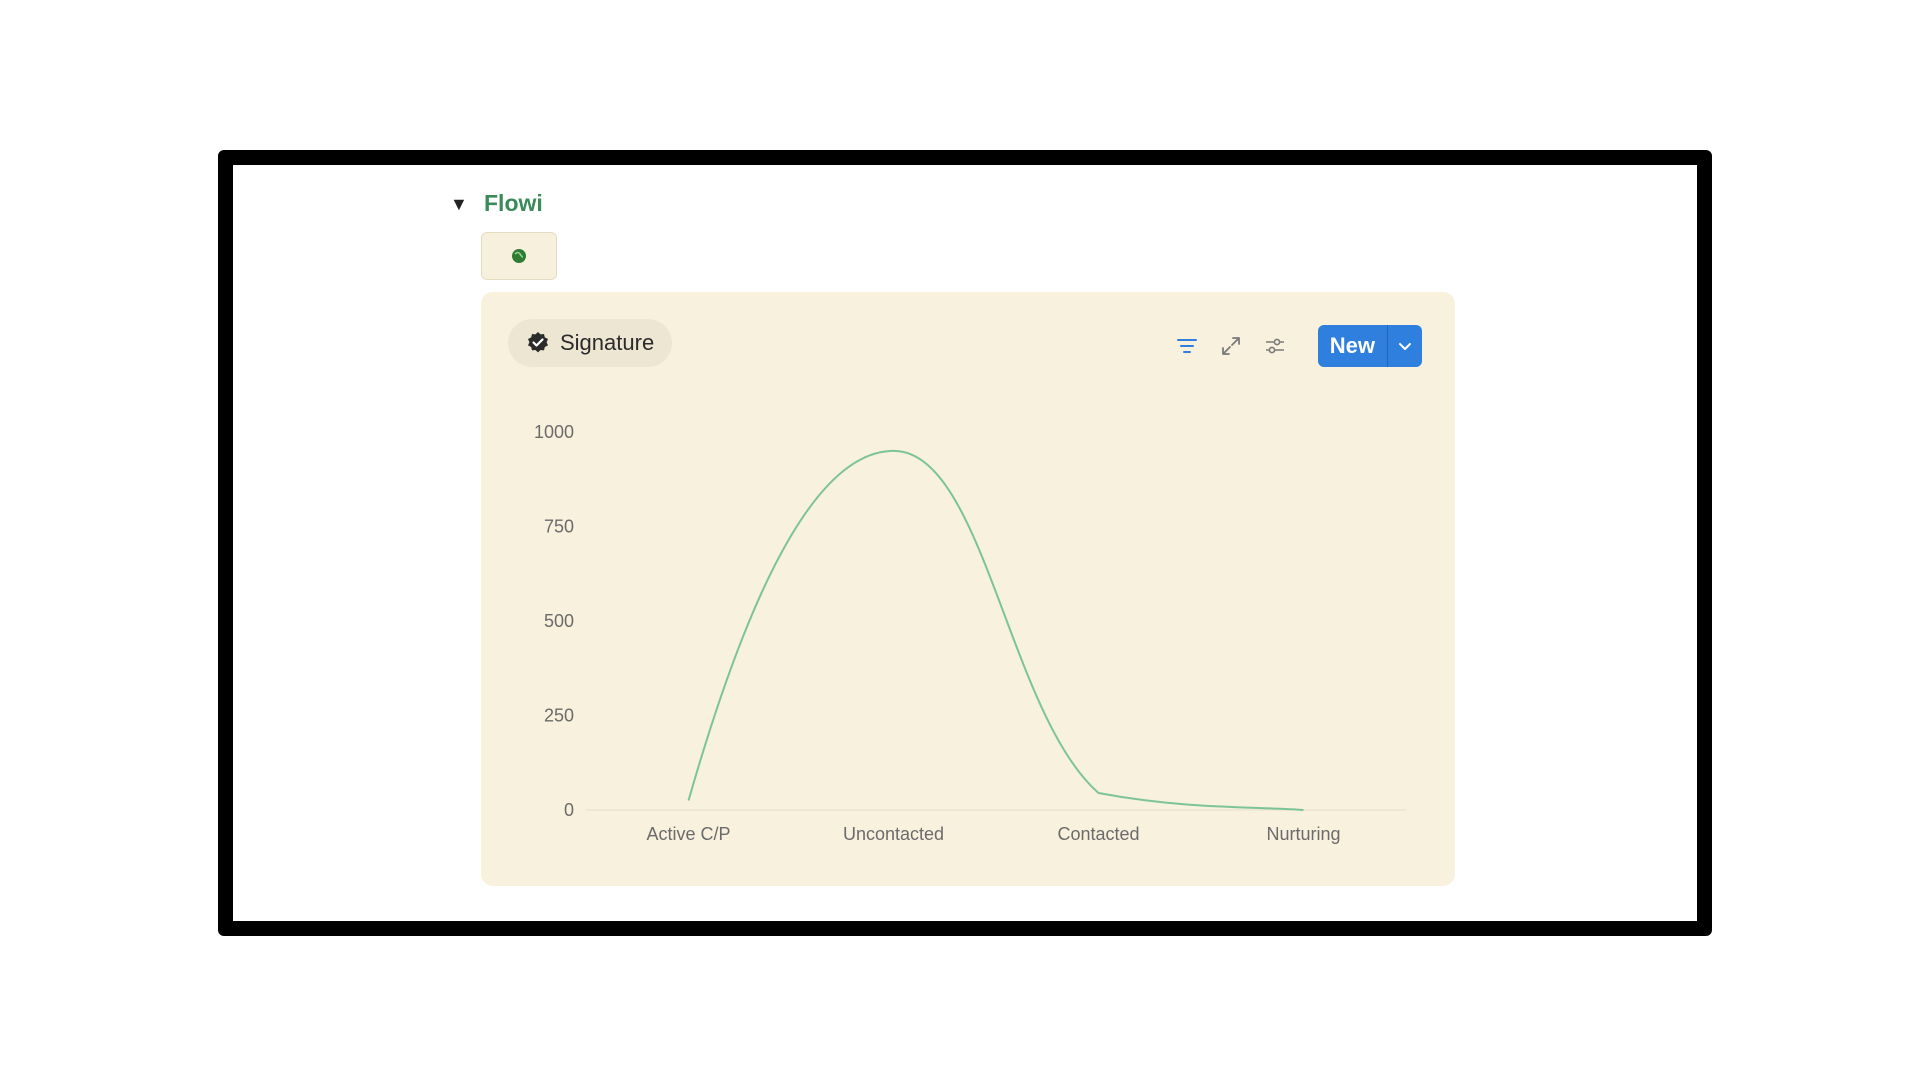  I want to click on y-axis: 1000 750 500 250 0, so click(554, 621).